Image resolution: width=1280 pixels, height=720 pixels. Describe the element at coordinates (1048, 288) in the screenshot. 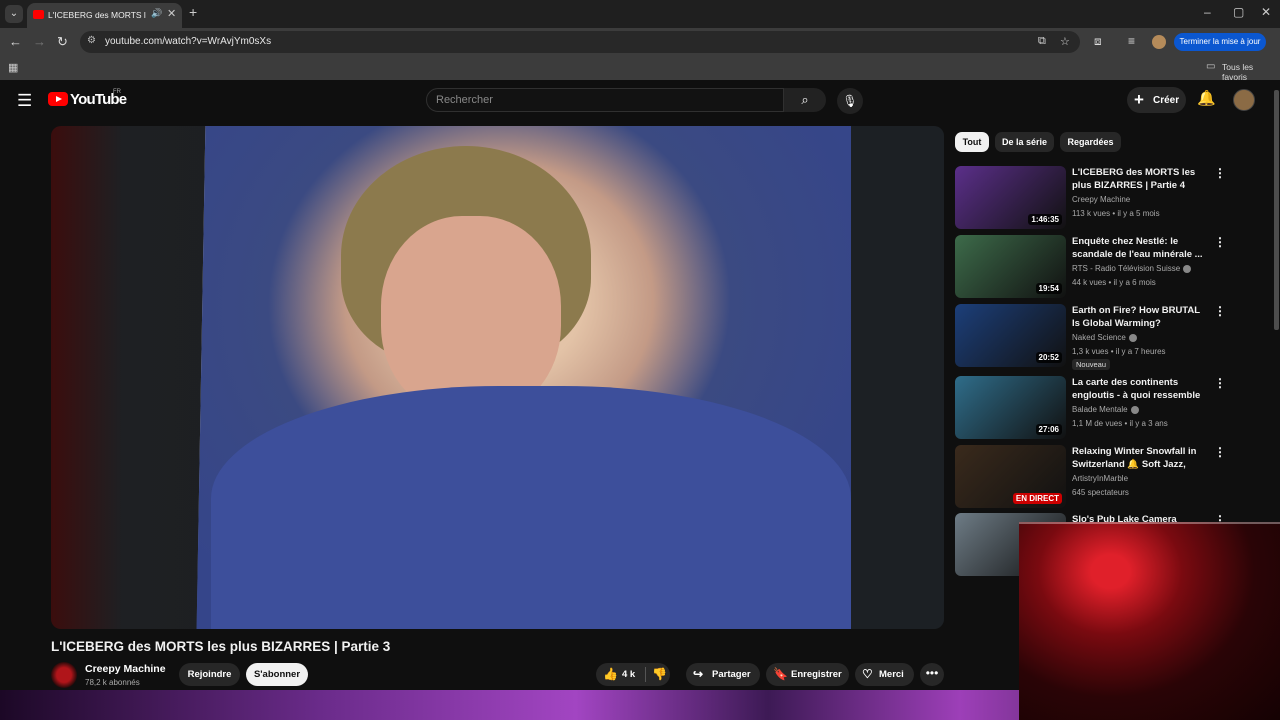

I see `video-duration-badge: 19:54` at that location.